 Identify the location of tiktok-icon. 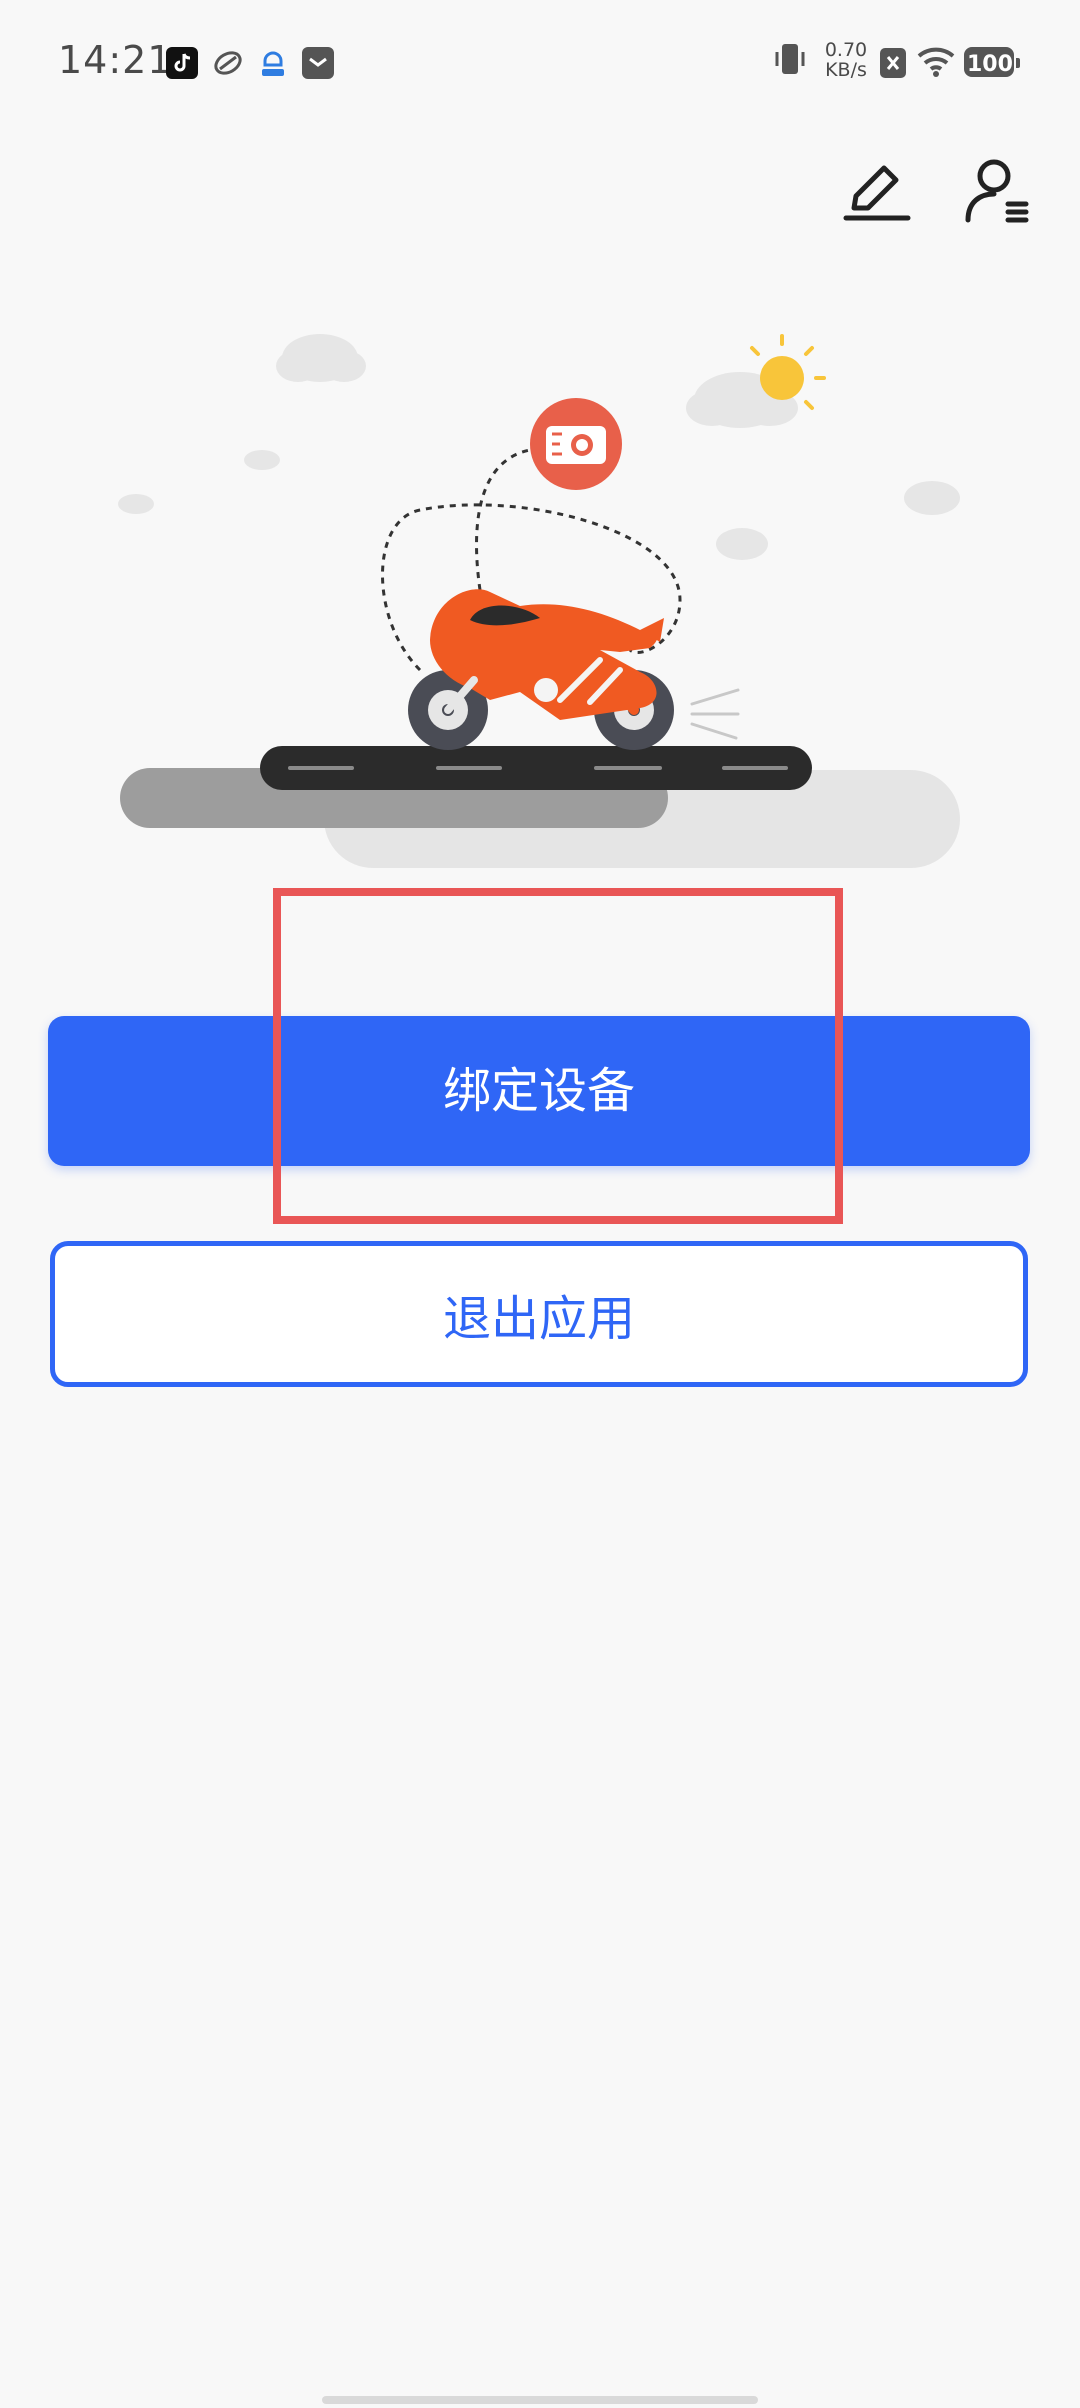
(182, 63).